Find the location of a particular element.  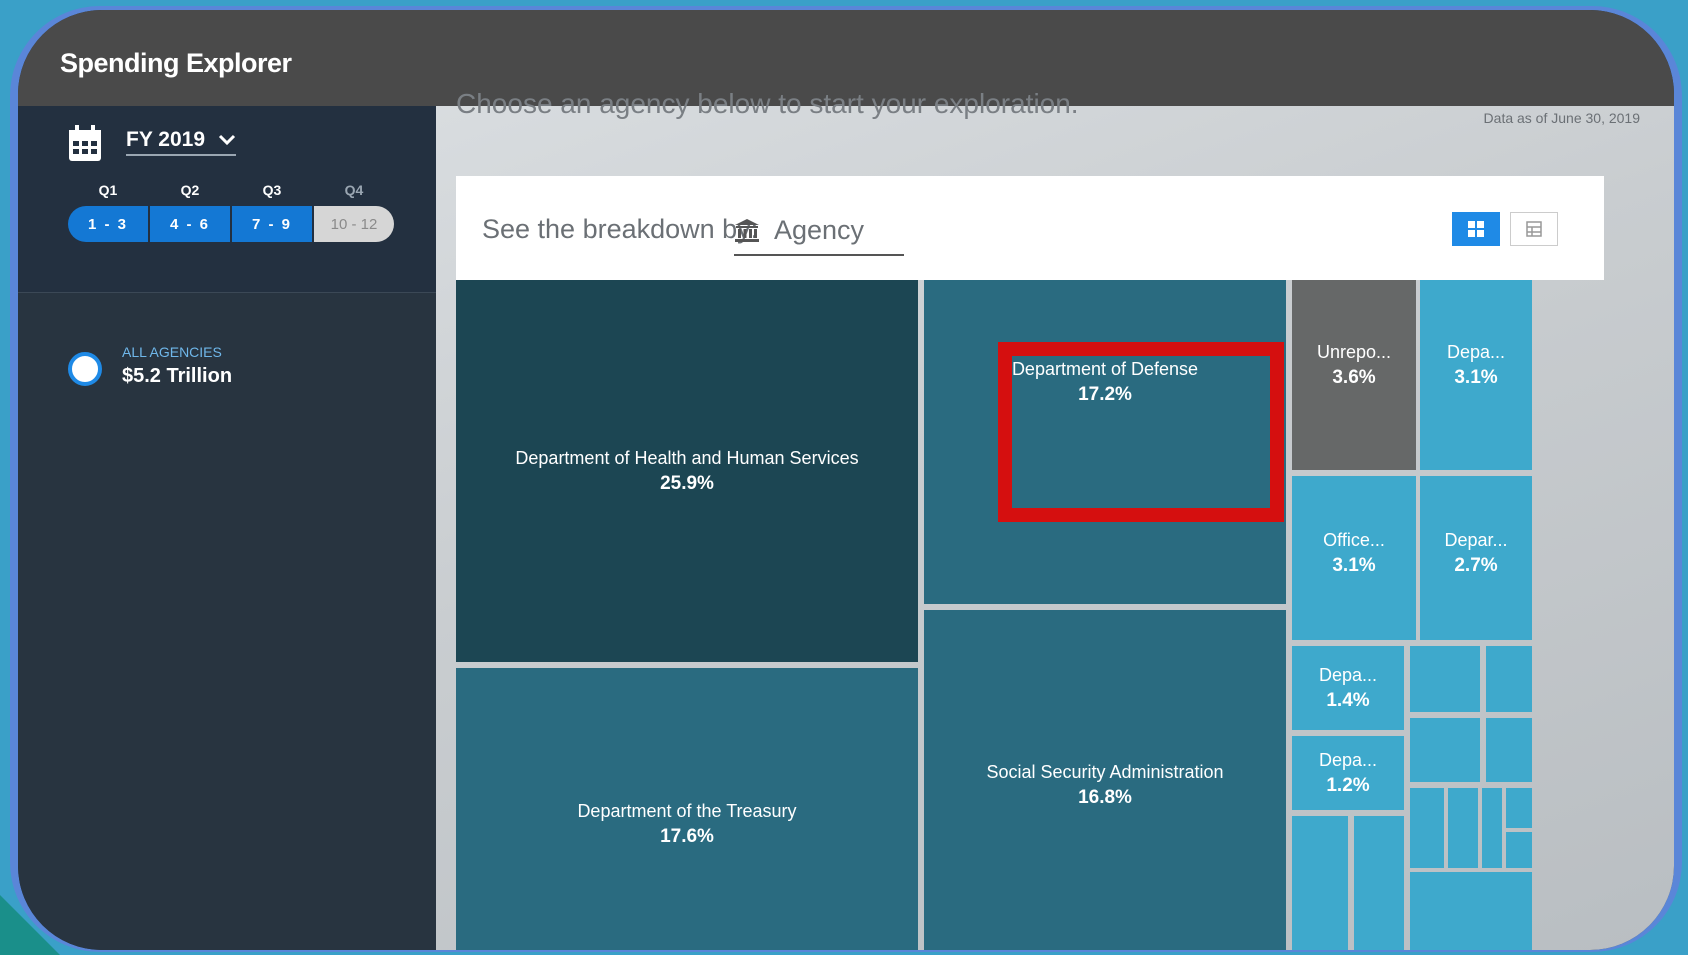

treemap-cell-unreported: Unrepo... 3.6% is located at coordinates (1354, 375).